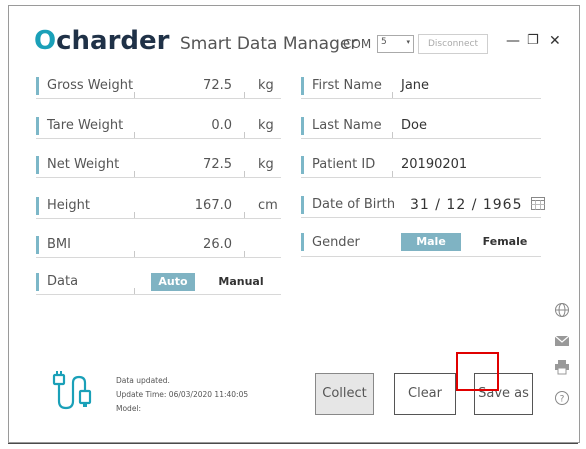  What do you see at coordinates (83, 164) in the screenshot?
I see `field-label: Net Weight` at bounding box center [83, 164].